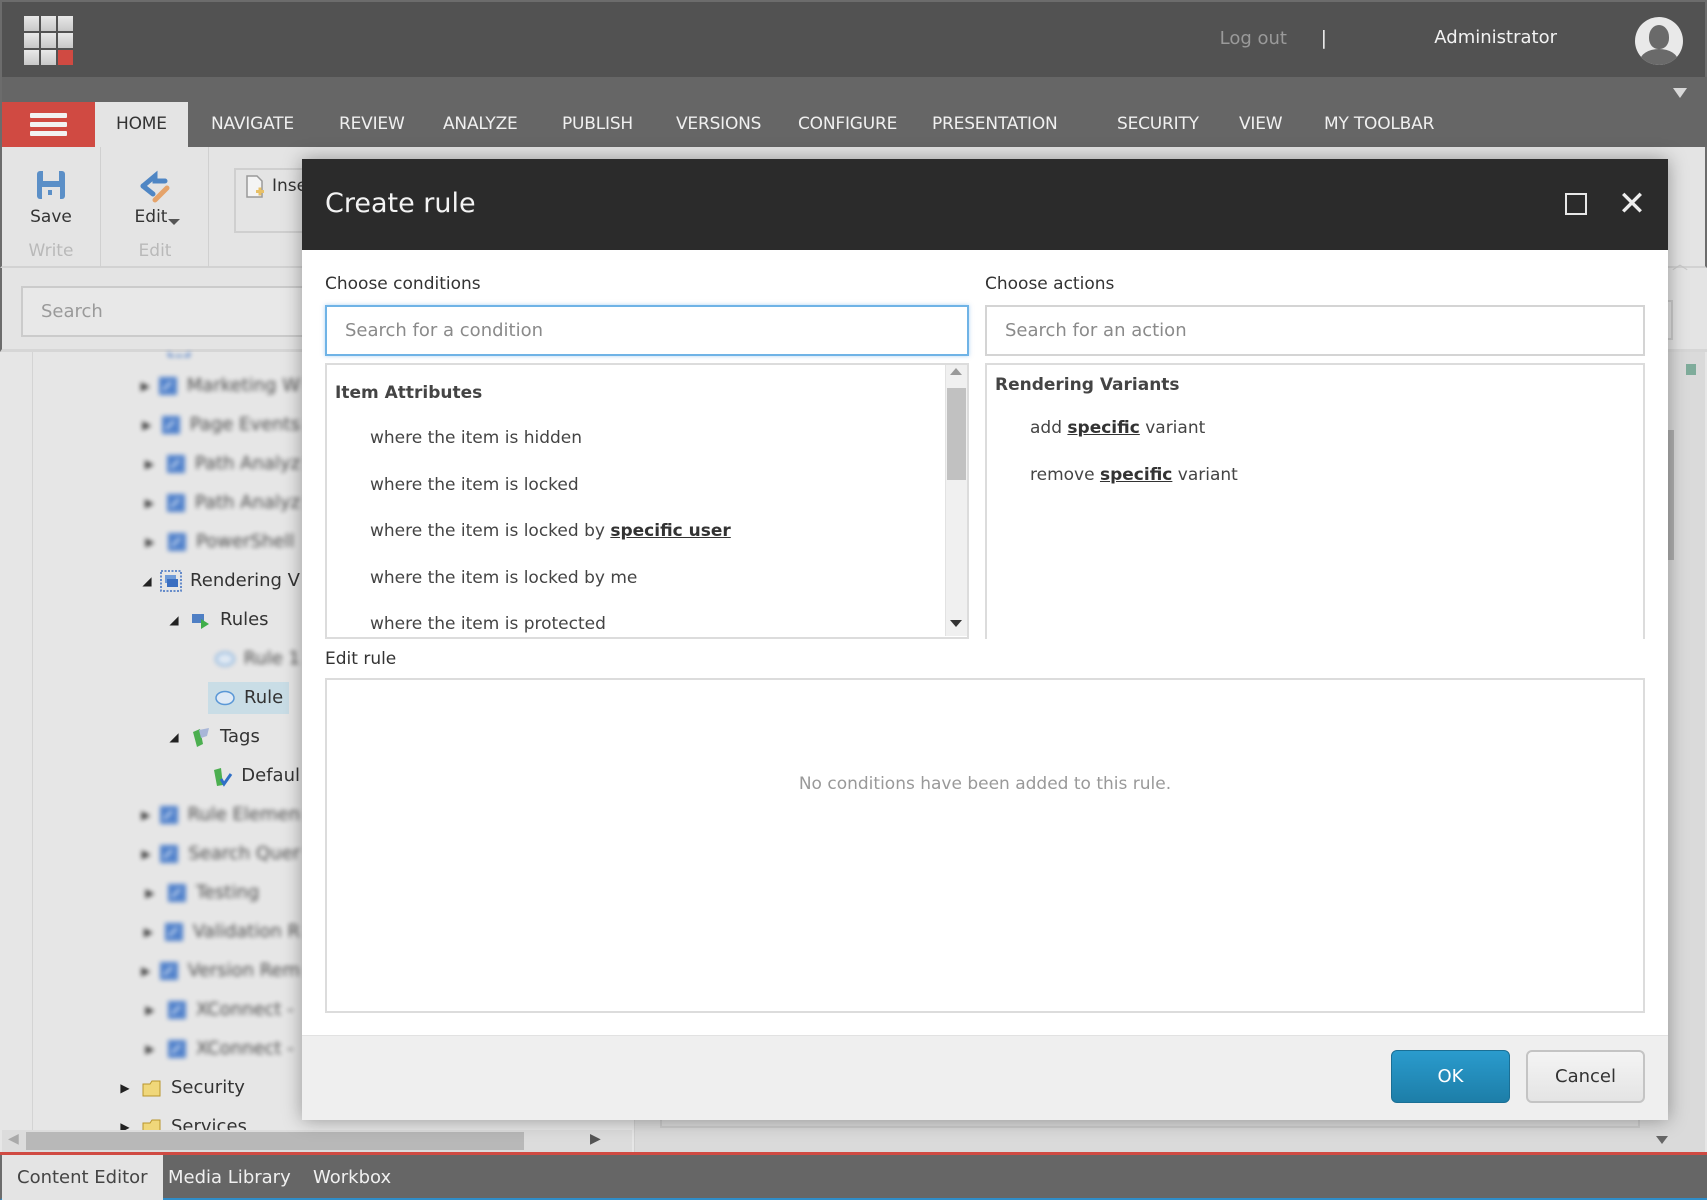  I want to click on tree-node-label: Rendering V, so click(245, 580).